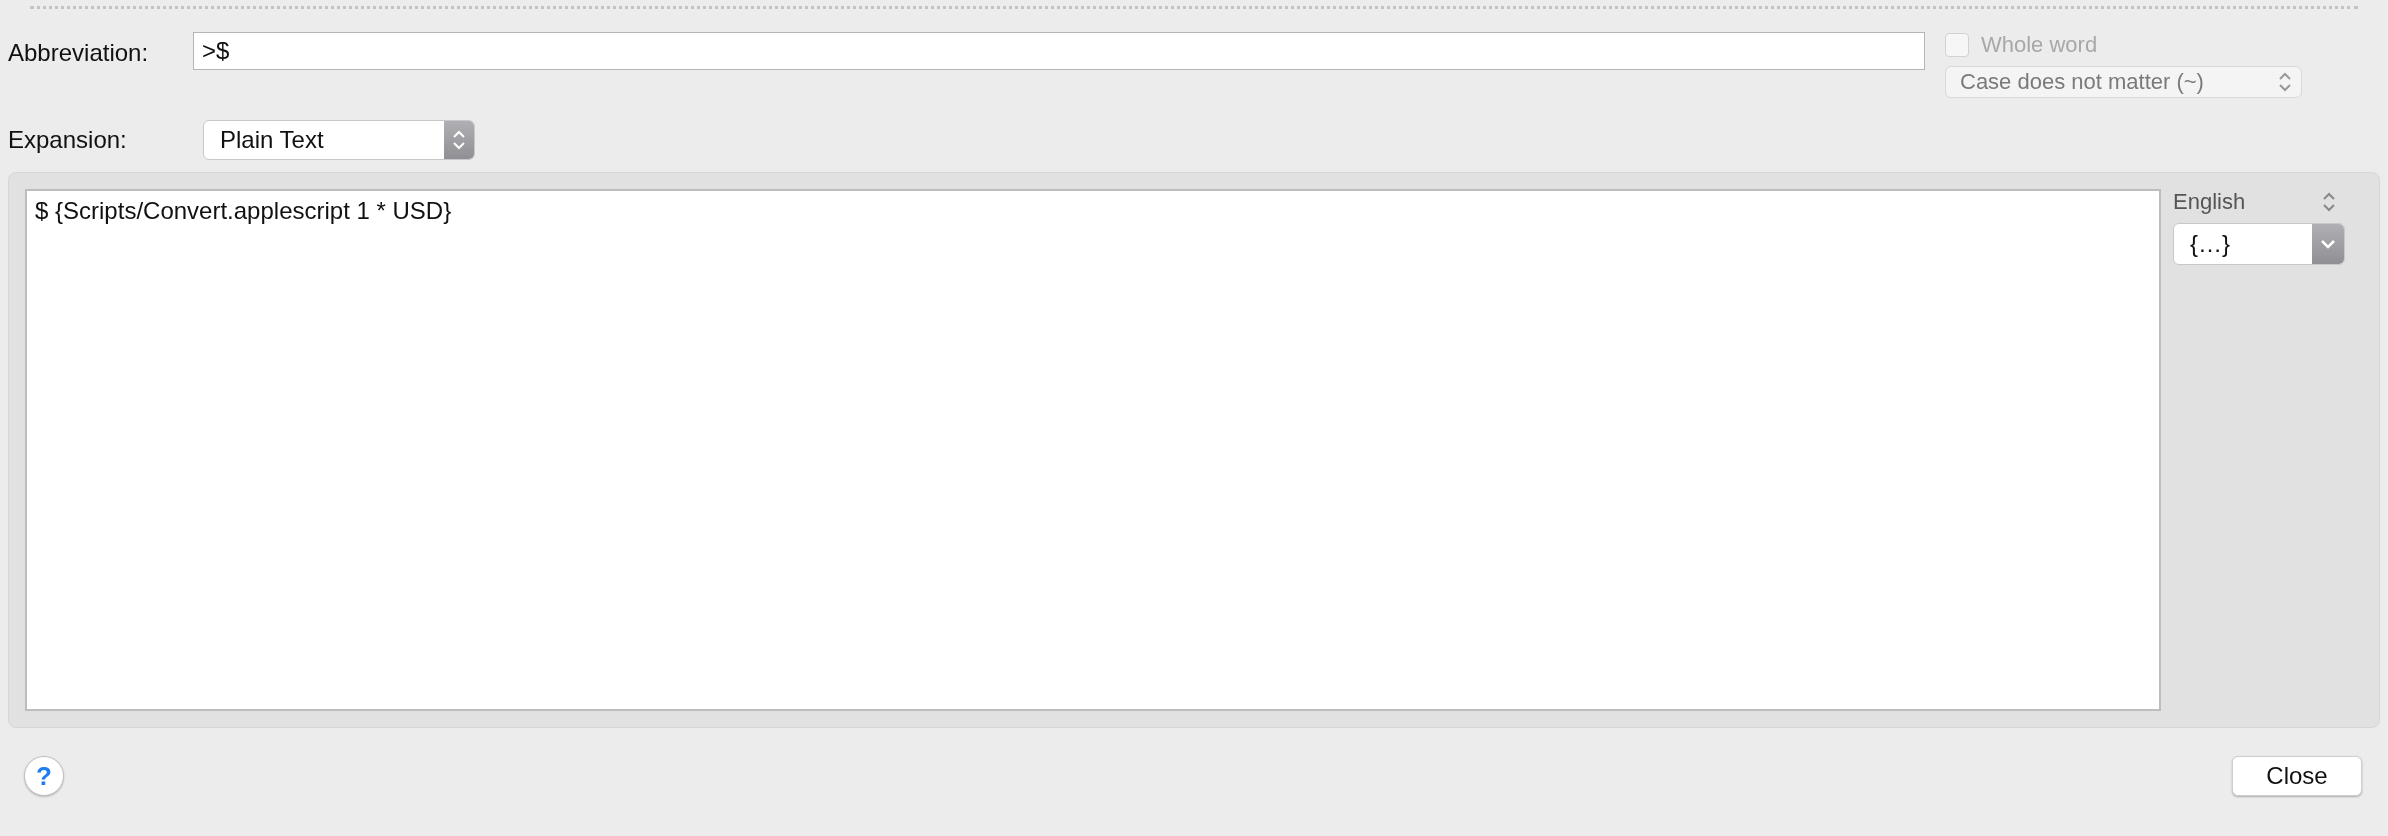  What do you see at coordinates (2297, 776) in the screenshot?
I see `close-button: Close` at bounding box center [2297, 776].